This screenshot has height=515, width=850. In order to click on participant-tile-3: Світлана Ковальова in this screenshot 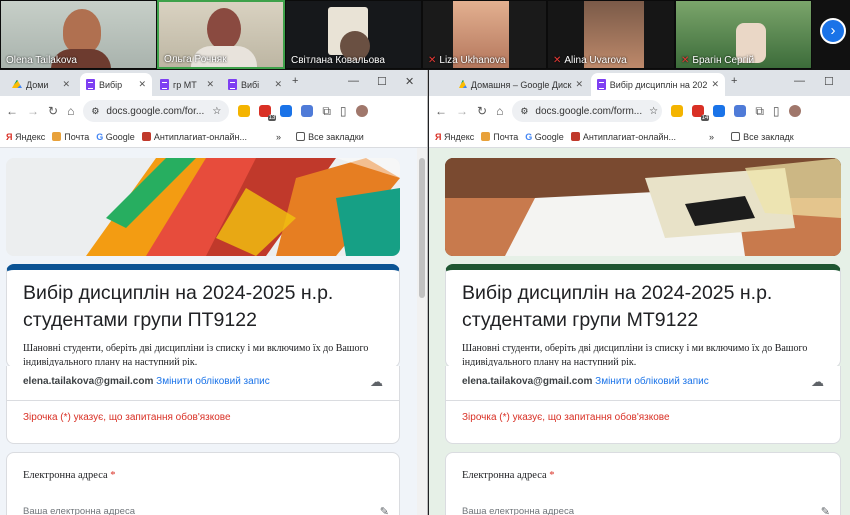, I will do `click(353, 34)`.